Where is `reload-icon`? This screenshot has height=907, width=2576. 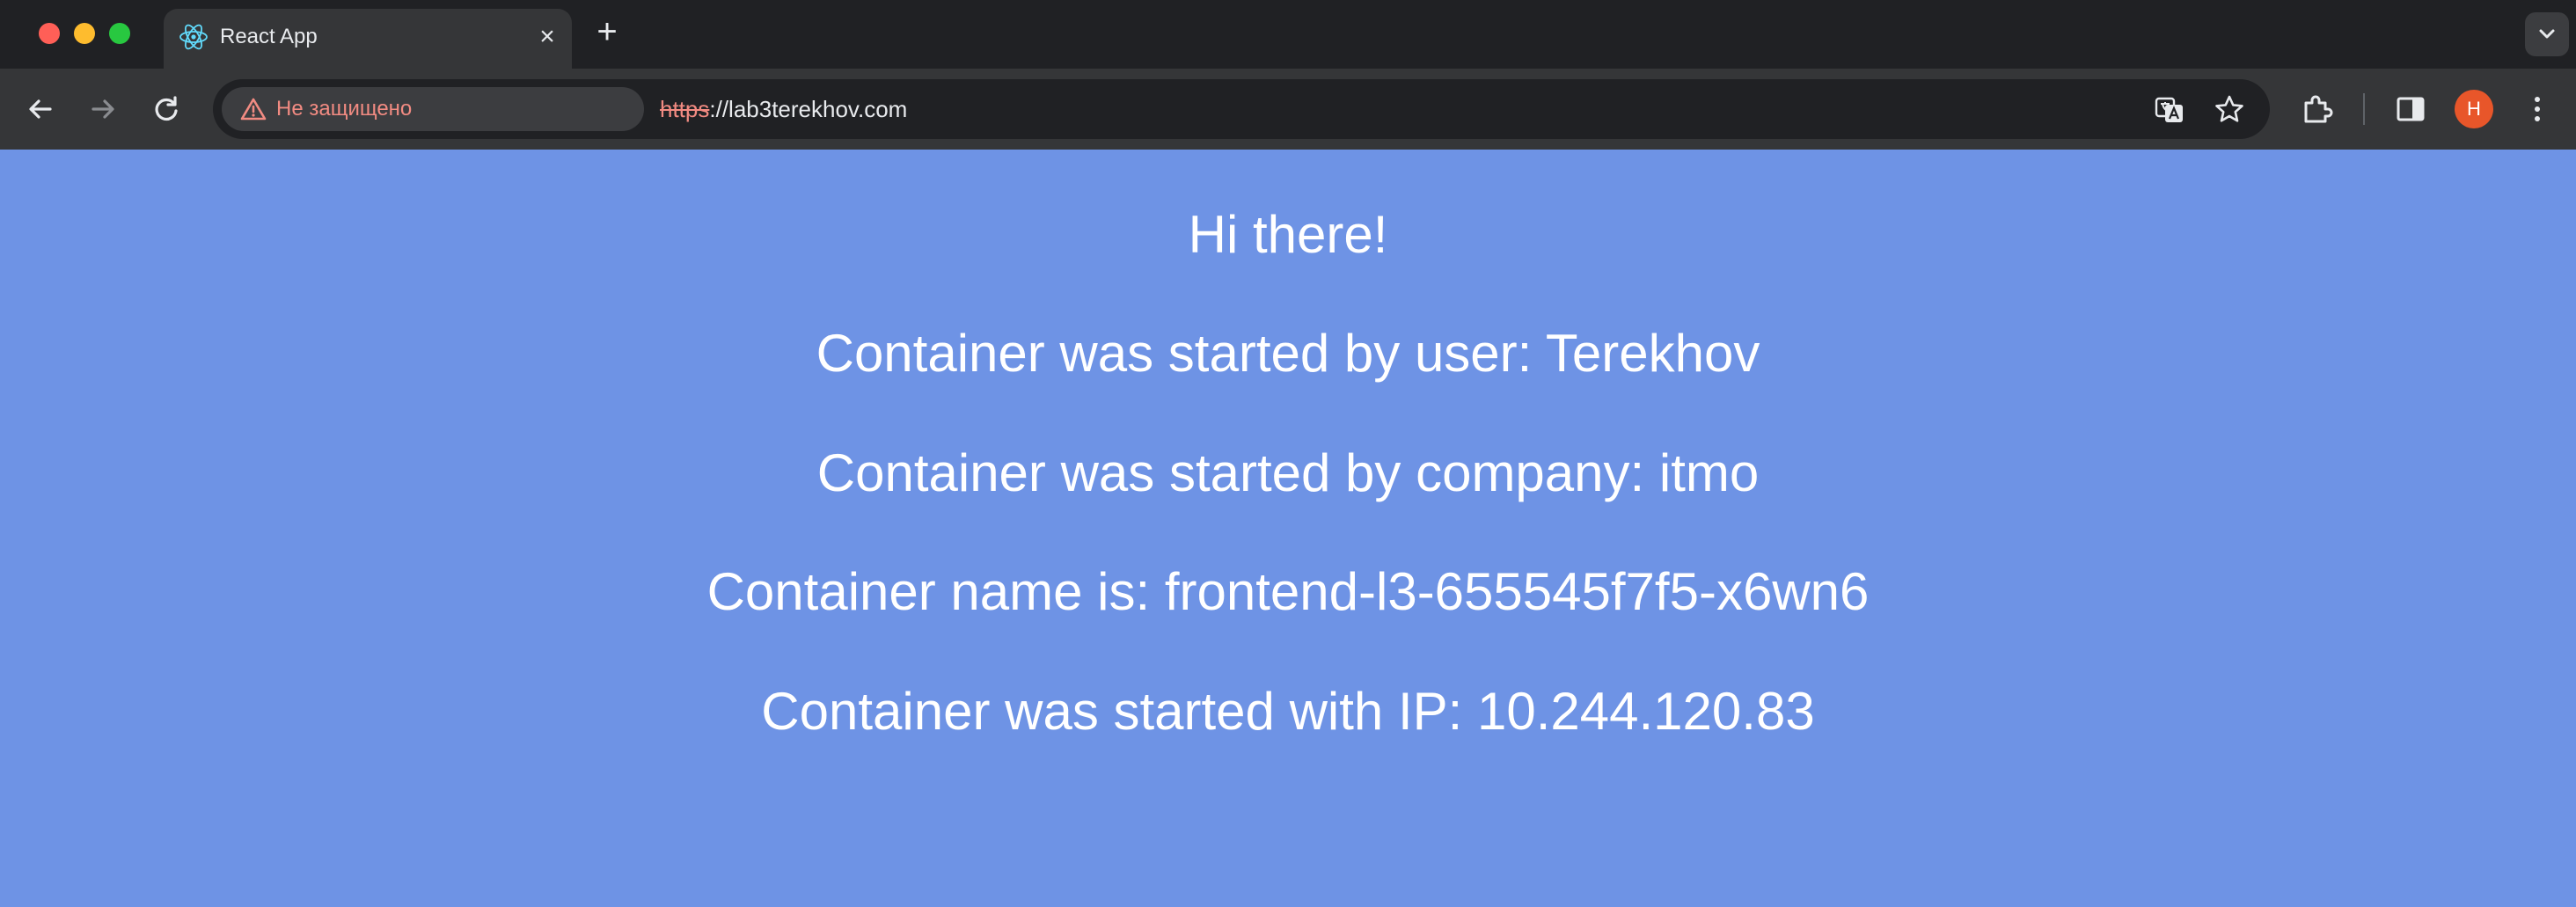 reload-icon is located at coordinates (166, 109).